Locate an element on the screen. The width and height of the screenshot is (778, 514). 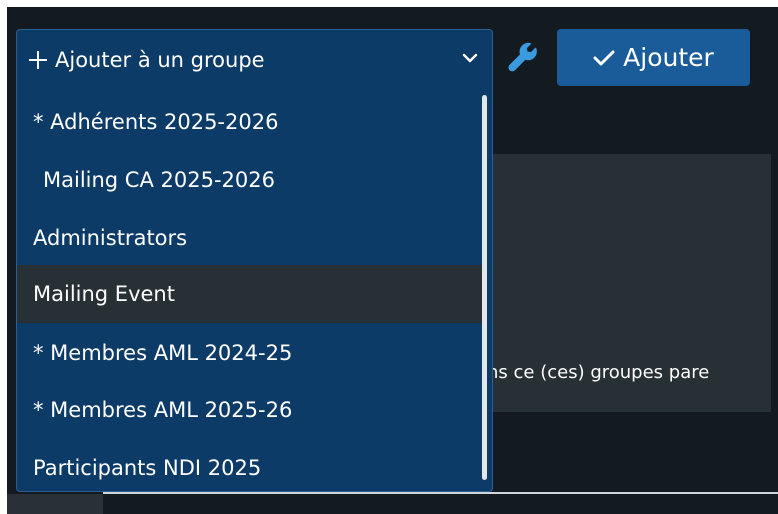
wrench-icon is located at coordinates (523, 58).